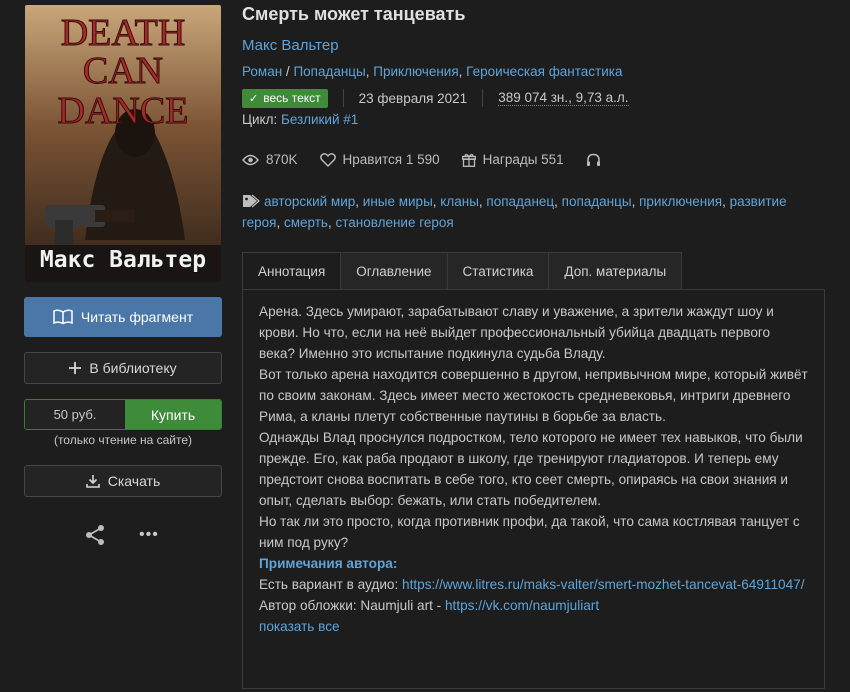 This screenshot has height=692, width=850. I want to click on likes-stat: Нравится 1 590, so click(379, 159).